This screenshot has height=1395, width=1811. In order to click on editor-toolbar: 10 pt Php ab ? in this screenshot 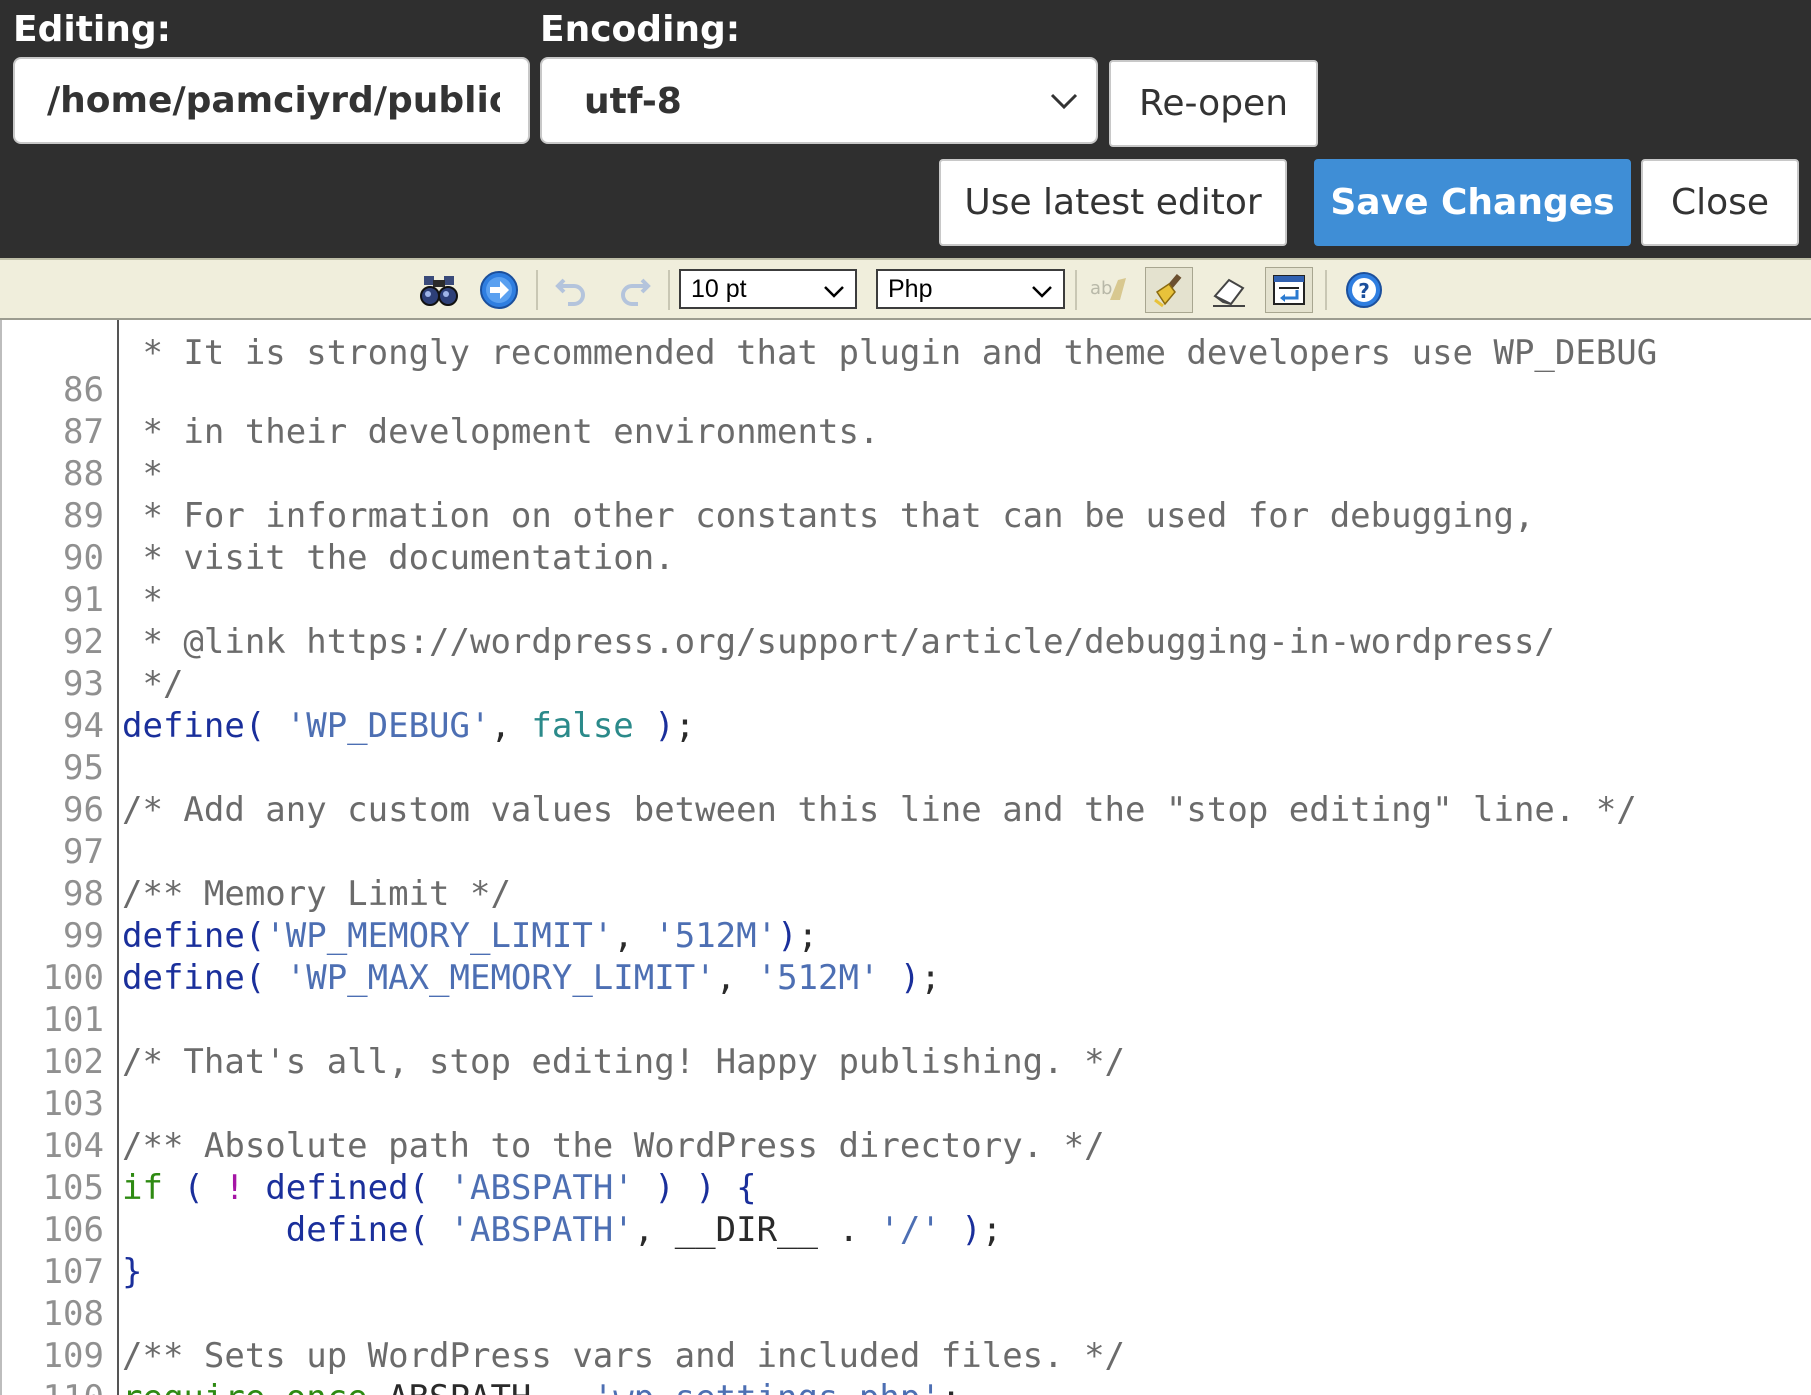, I will do `click(905, 289)`.